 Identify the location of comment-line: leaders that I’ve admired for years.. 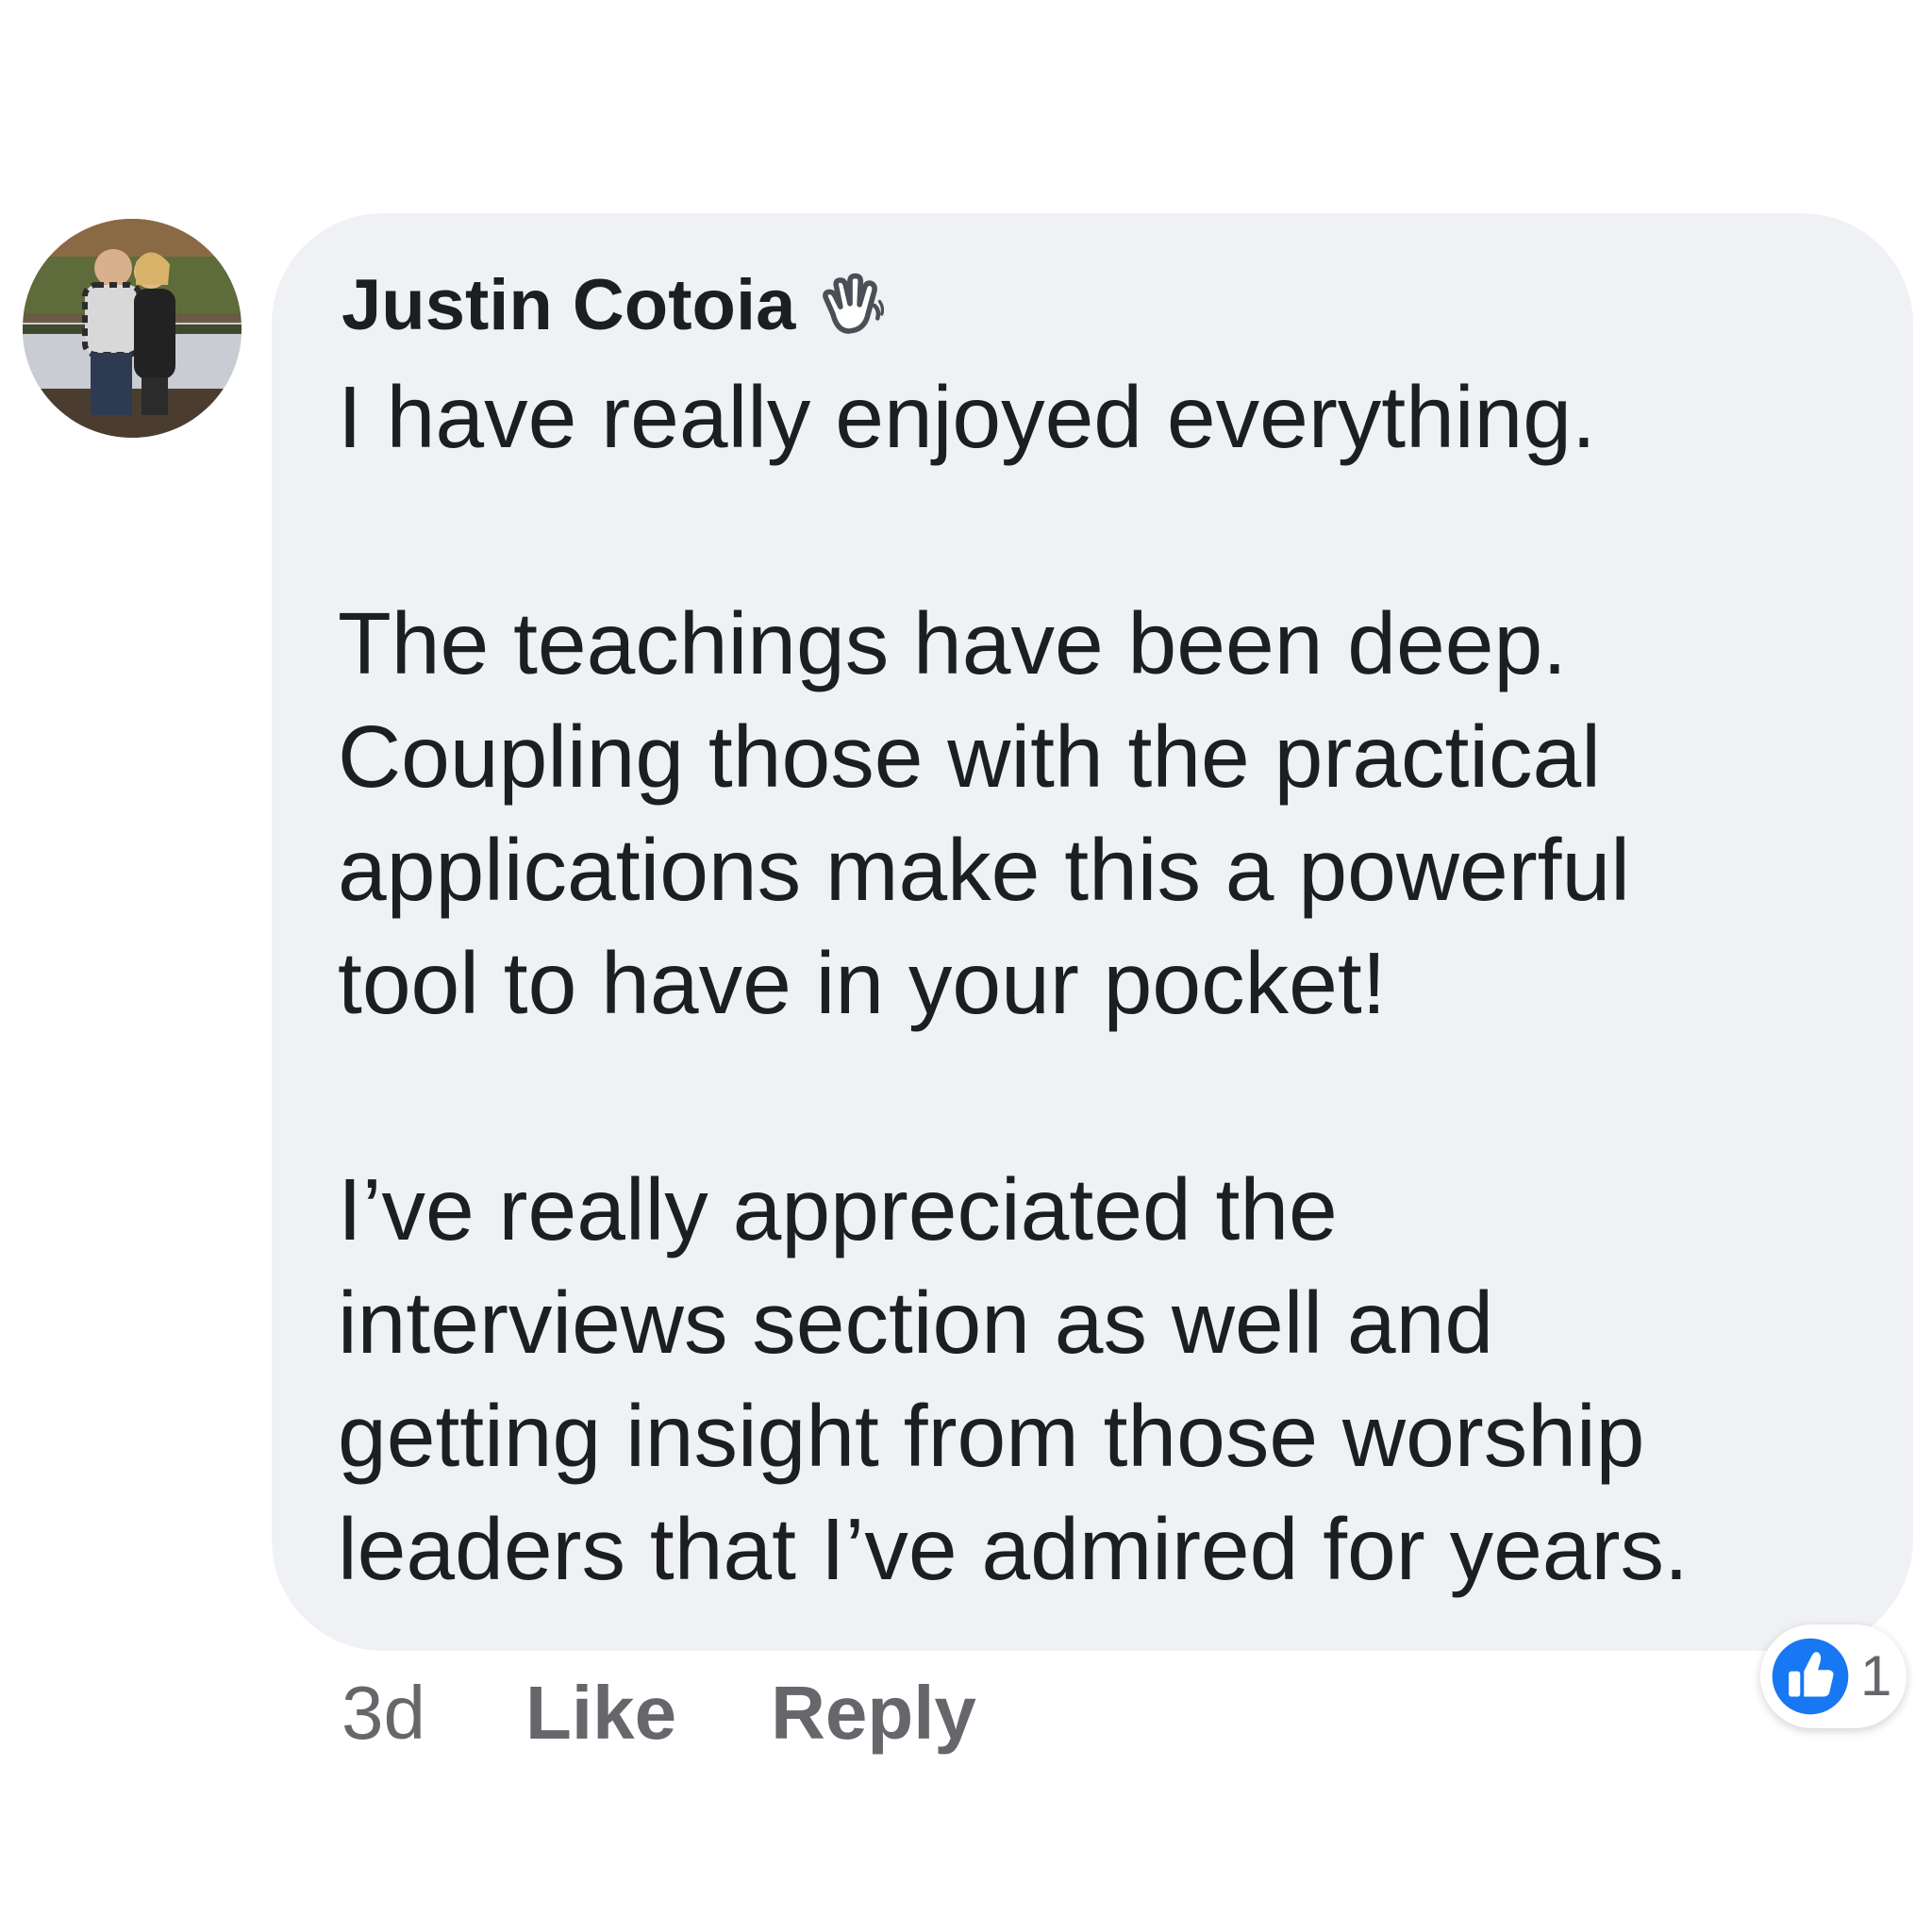
(1013, 1549).